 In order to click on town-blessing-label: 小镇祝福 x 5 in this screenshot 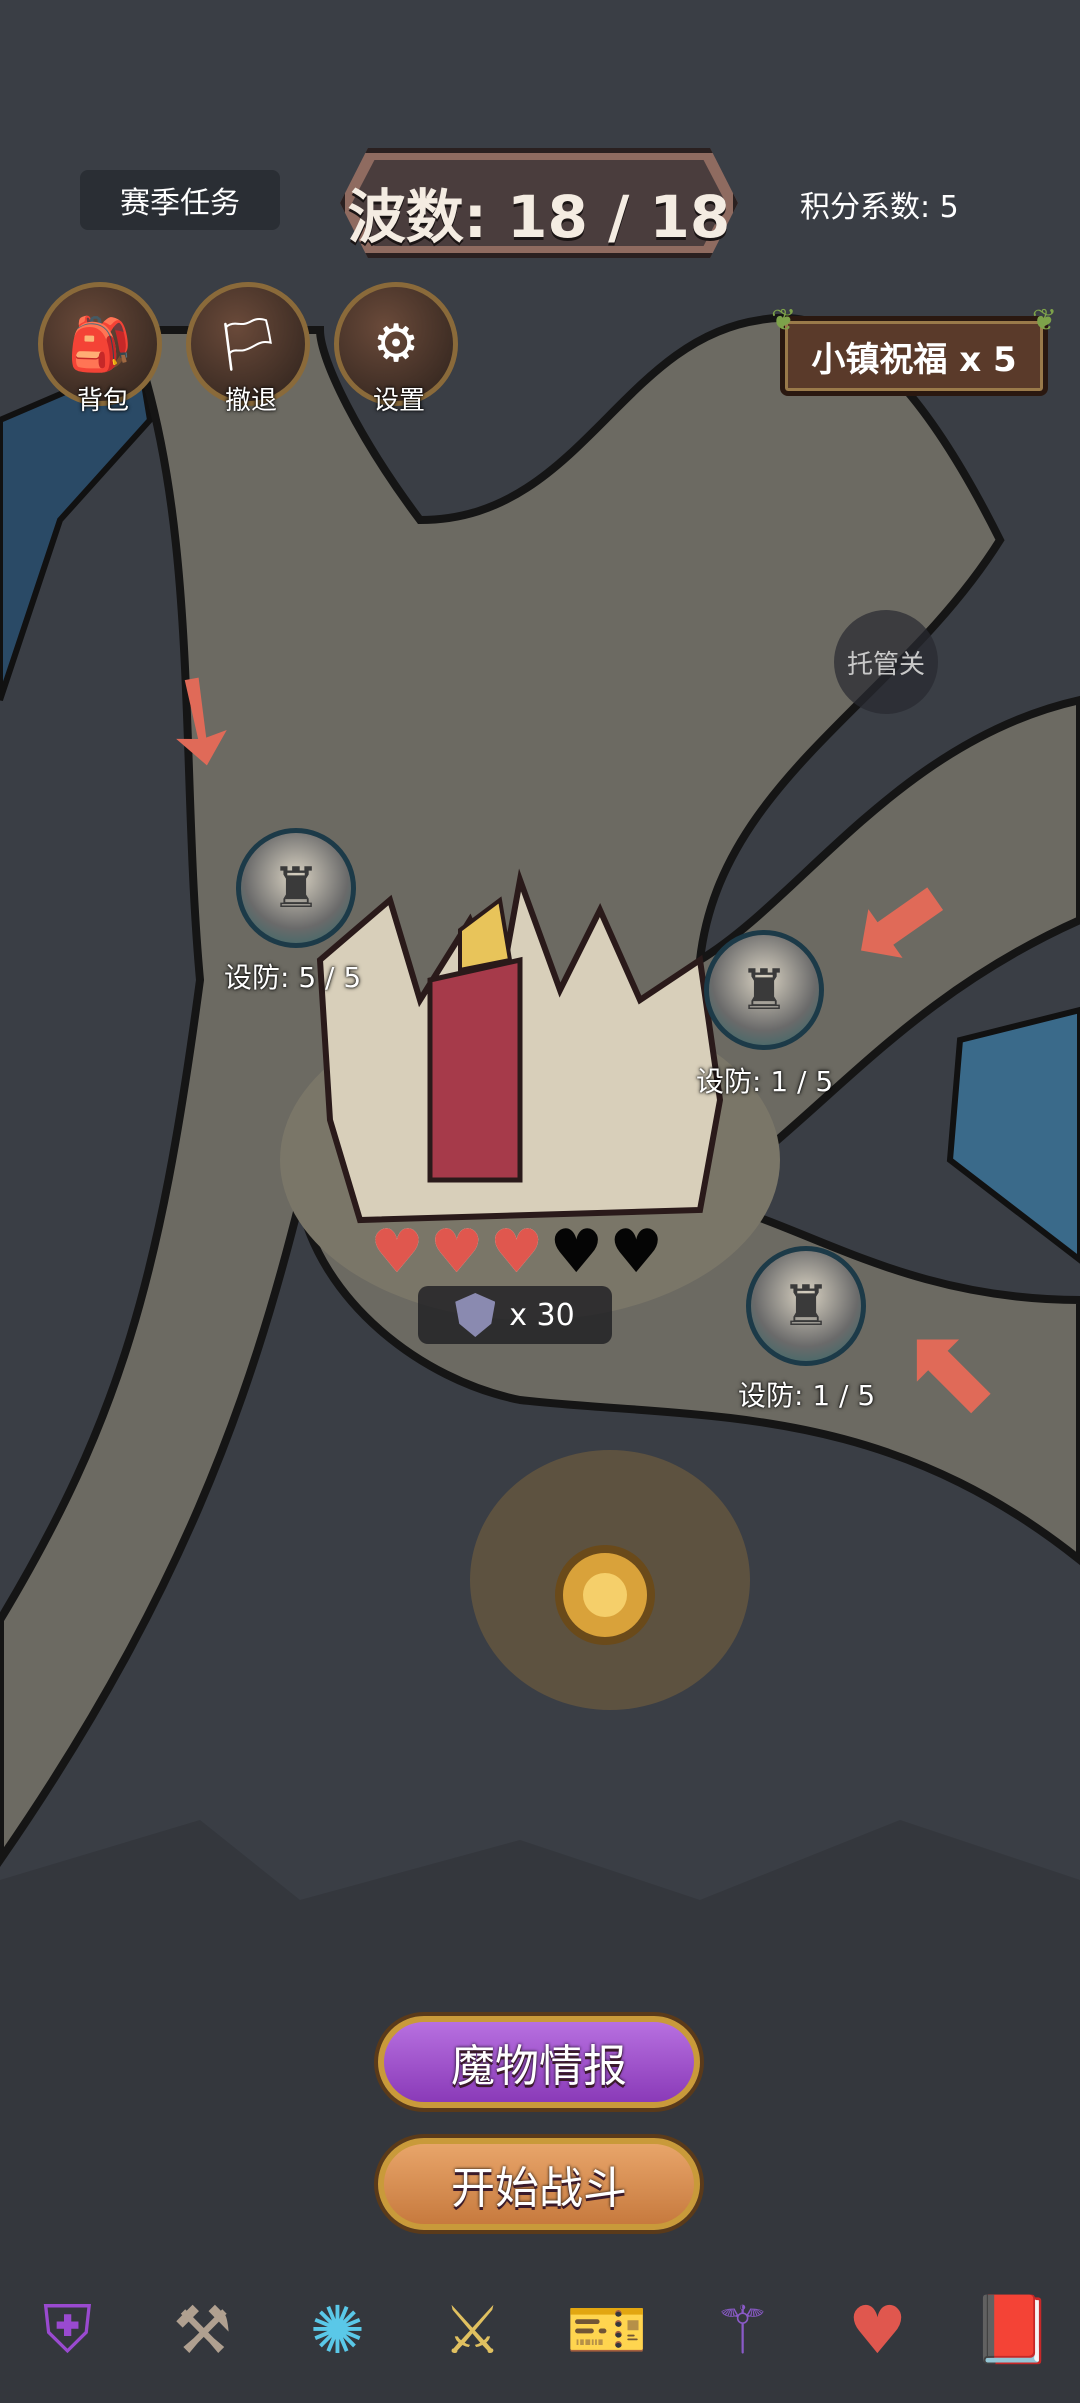, I will do `click(914, 359)`.